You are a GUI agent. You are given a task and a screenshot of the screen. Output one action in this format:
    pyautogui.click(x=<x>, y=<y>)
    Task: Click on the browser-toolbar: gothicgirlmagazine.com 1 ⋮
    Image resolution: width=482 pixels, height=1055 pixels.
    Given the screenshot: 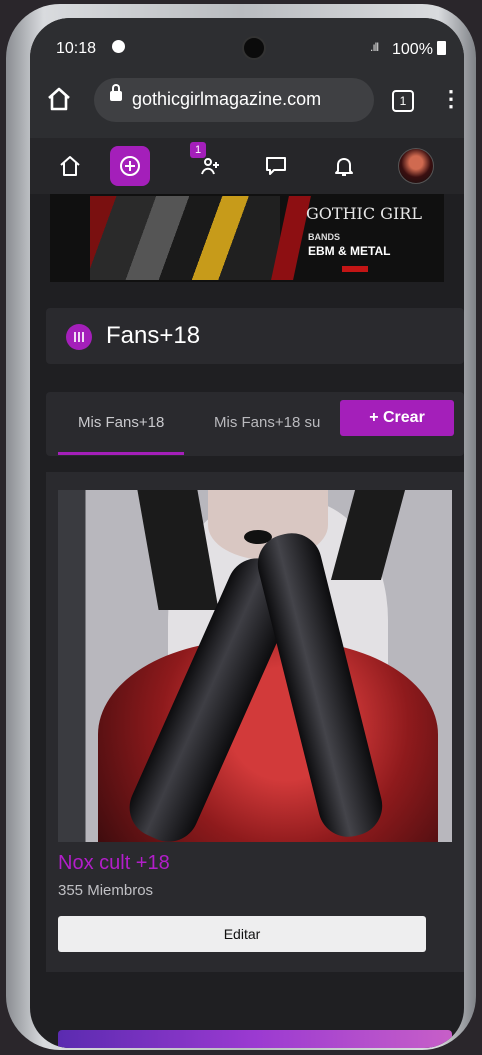 What is the action you would take?
    pyautogui.click(x=247, y=101)
    